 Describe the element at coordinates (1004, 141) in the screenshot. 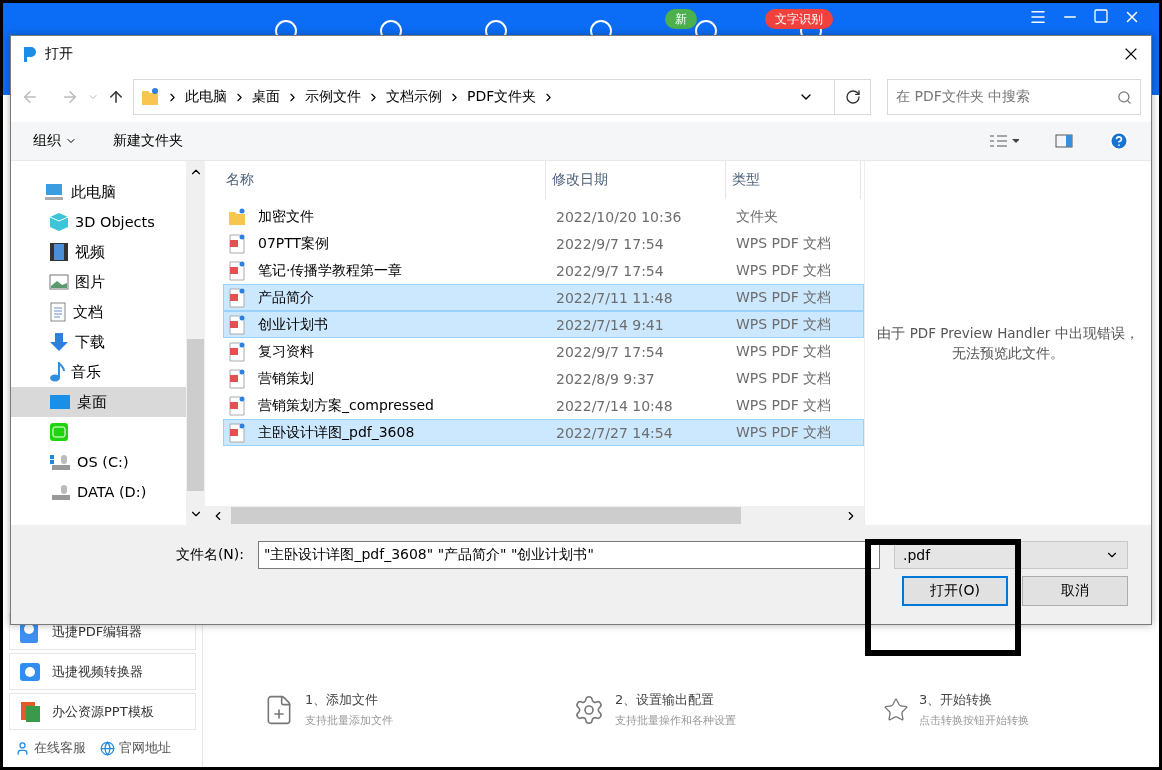

I see `view-list-icon` at that location.